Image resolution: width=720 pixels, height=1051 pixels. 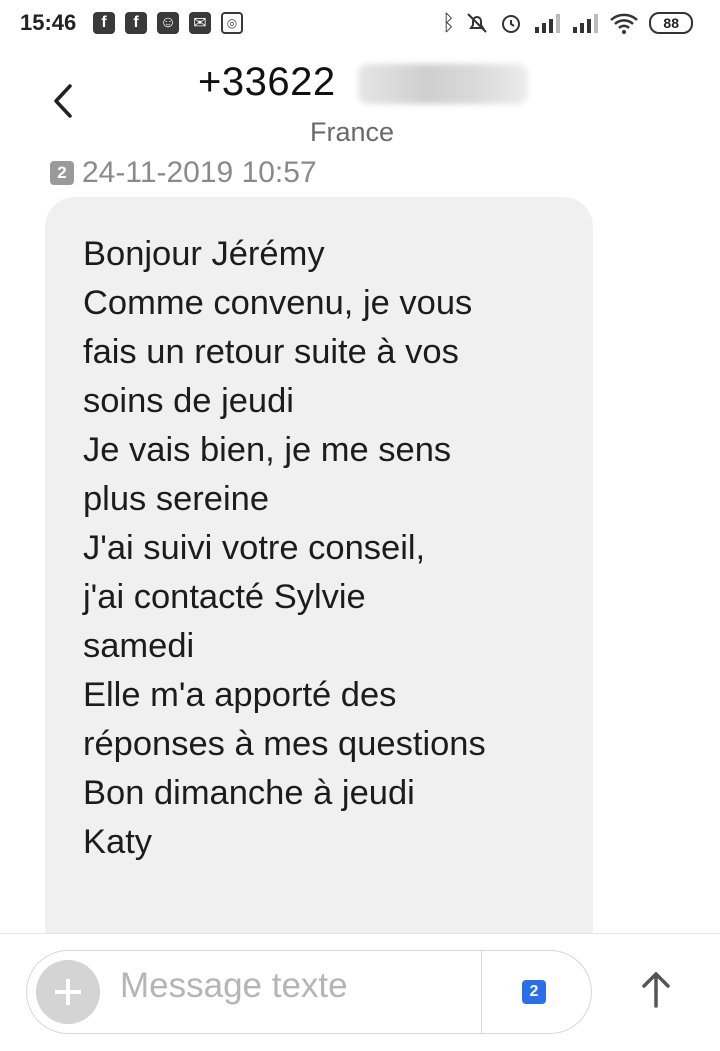 What do you see at coordinates (64, 101) in the screenshot?
I see `back-arrow-icon` at bounding box center [64, 101].